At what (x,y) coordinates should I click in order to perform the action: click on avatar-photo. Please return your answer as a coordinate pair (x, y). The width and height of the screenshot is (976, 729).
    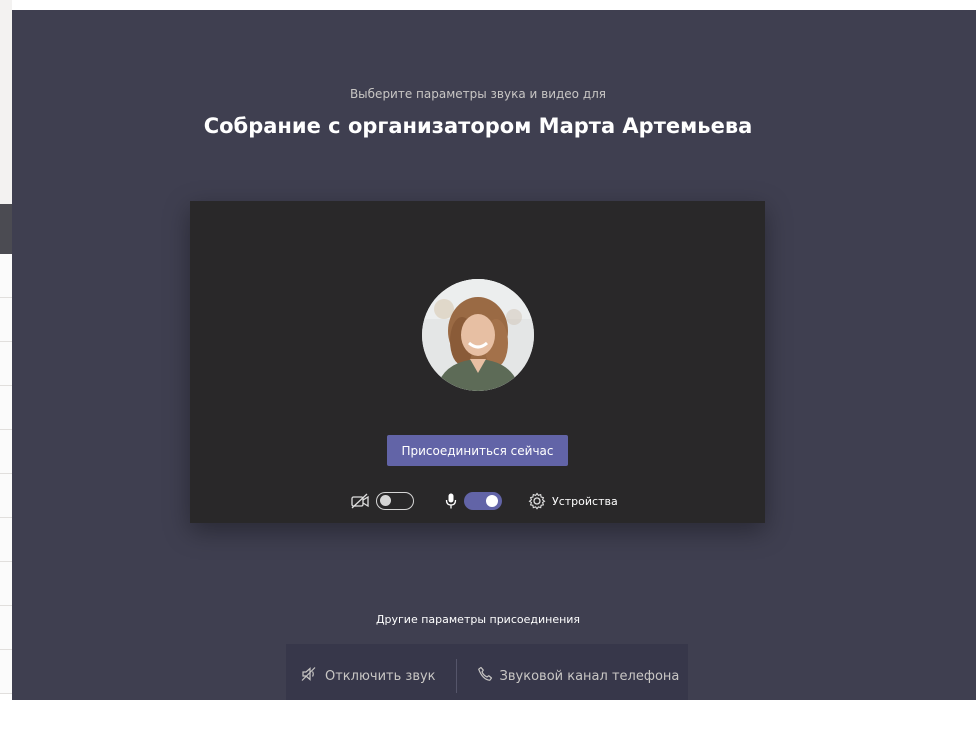
    Looking at the image, I should click on (478, 335).